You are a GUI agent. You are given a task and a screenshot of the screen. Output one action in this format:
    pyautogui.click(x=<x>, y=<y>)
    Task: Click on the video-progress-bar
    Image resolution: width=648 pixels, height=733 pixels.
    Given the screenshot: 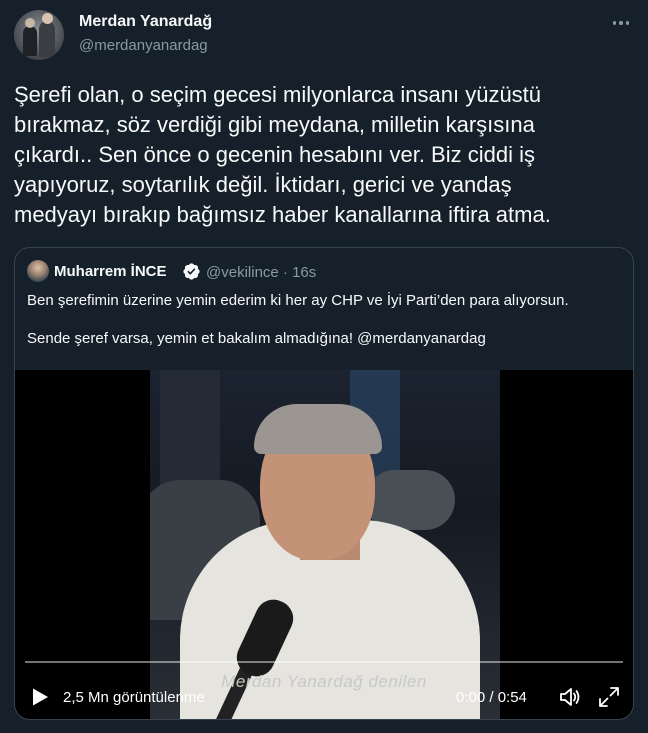 What is the action you would take?
    pyautogui.click(x=324, y=662)
    